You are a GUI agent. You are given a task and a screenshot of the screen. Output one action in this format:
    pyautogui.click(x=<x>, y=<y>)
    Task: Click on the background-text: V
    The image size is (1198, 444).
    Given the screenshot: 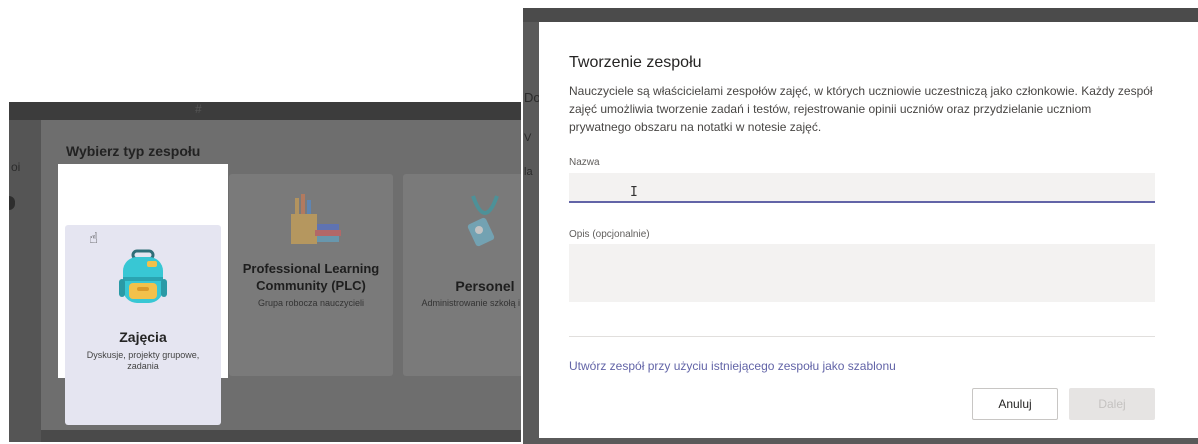 What is the action you would take?
    pyautogui.click(x=528, y=138)
    